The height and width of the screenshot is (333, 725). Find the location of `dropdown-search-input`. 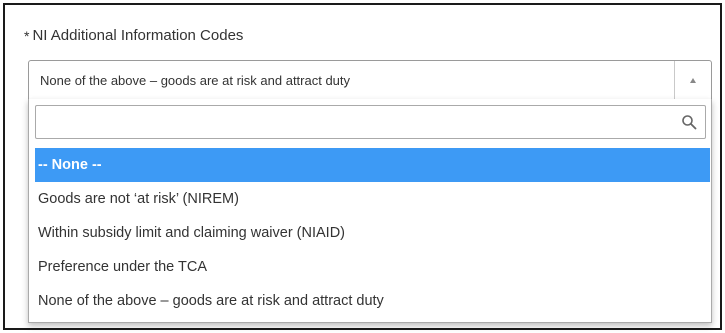

dropdown-search-input is located at coordinates (356, 122).